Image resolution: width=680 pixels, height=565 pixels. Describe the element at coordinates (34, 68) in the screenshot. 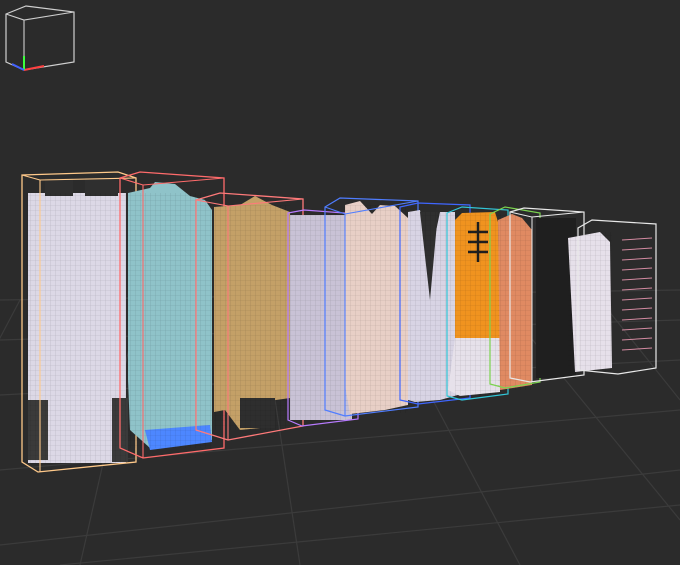

I see `x-axis-icon` at that location.